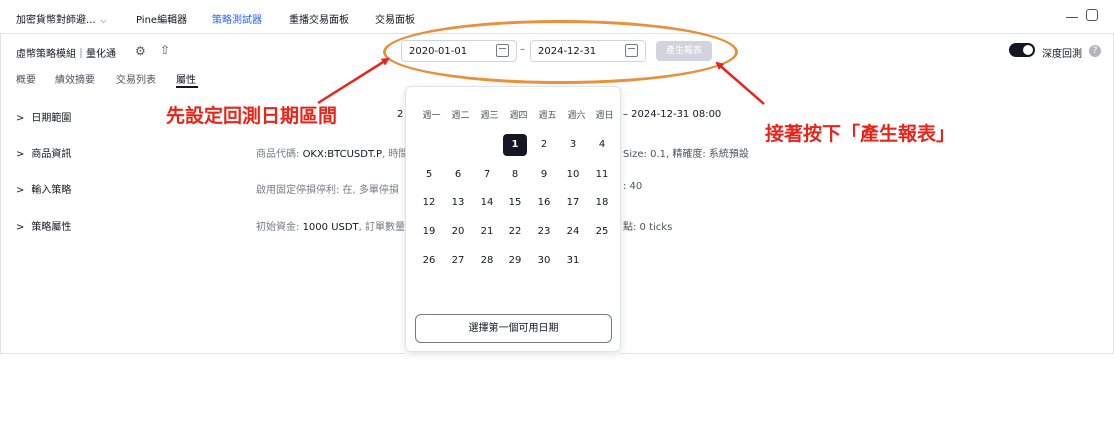  What do you see at coordinates (573, 145) in the screenshot?
I see `calendar-day: 3` at bounding box center [573, 145].